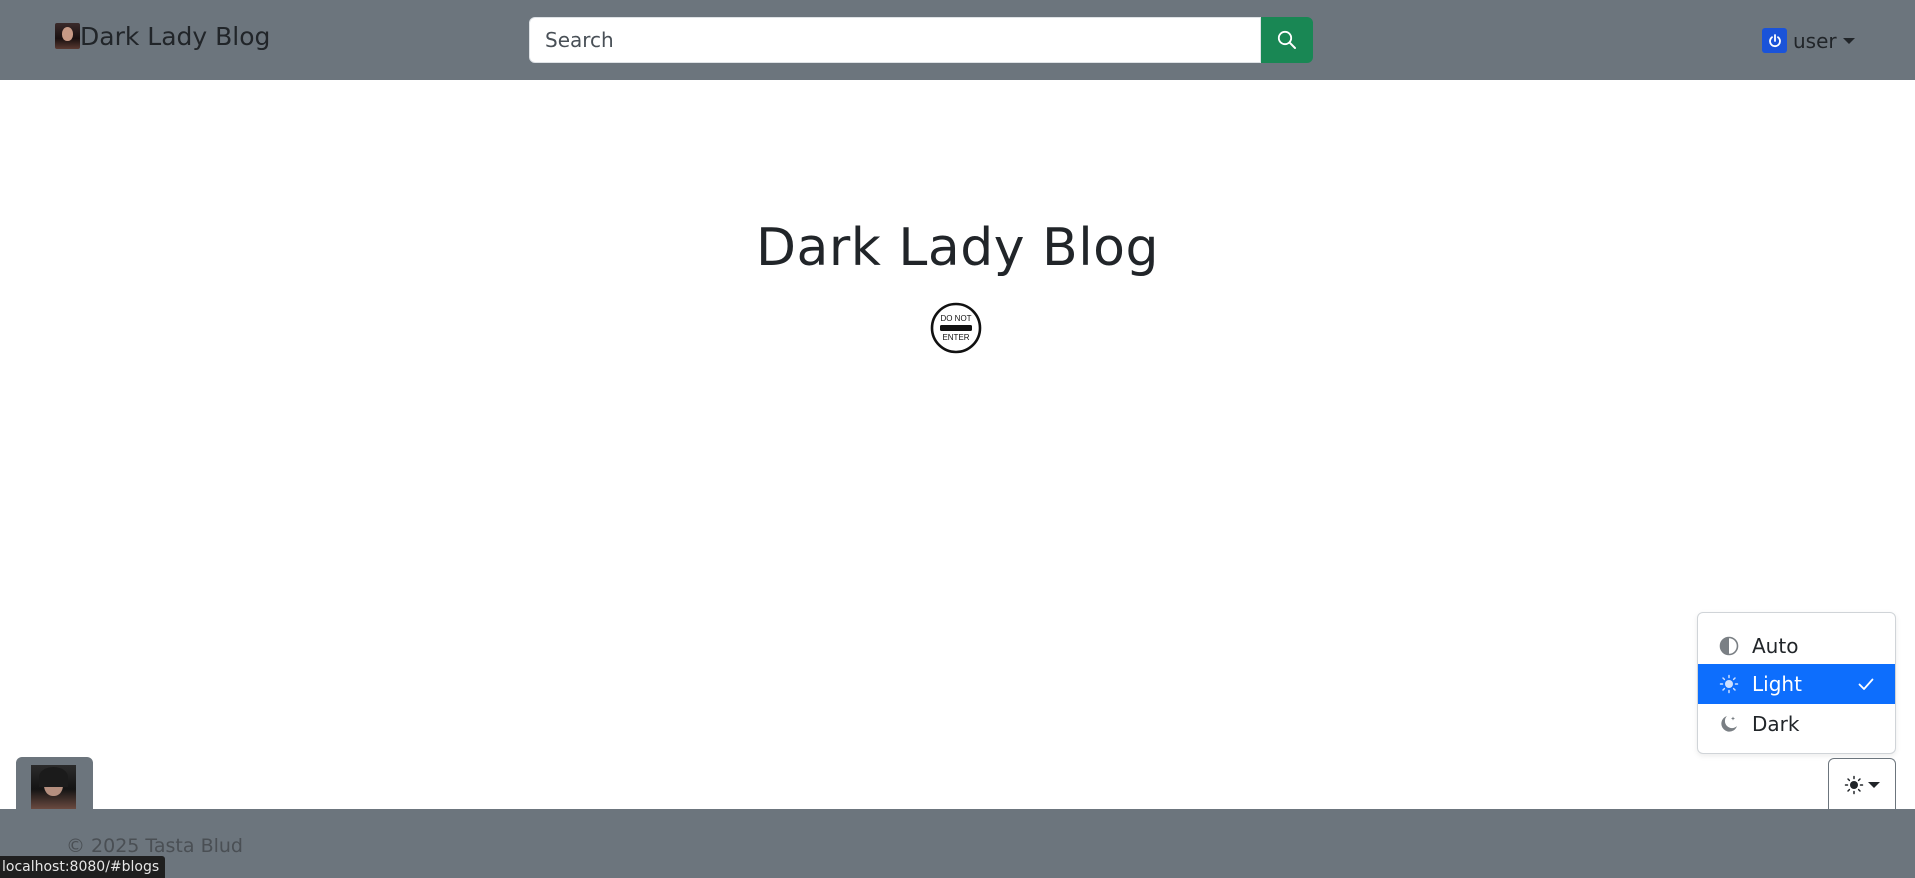 This screenshot has height=878, width=1915. What do you see at coordinates (1729, 724) in the screenshot?
I see `moon-stars-icon` at bounding box center [1729, 724].